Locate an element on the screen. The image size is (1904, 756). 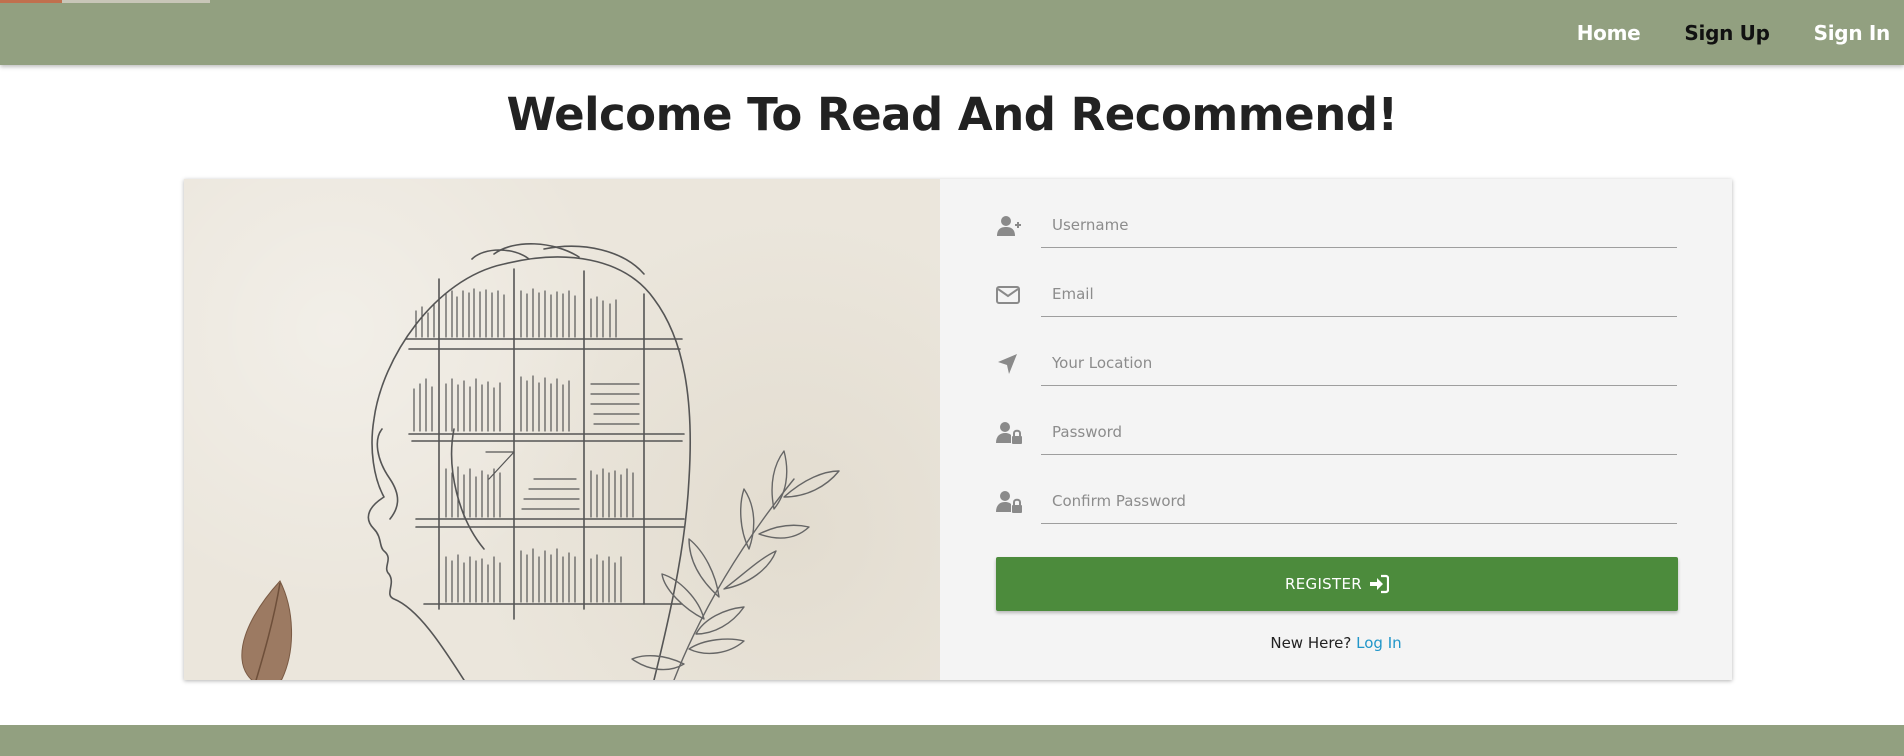
password-field is located at coordinates (1336, 433).